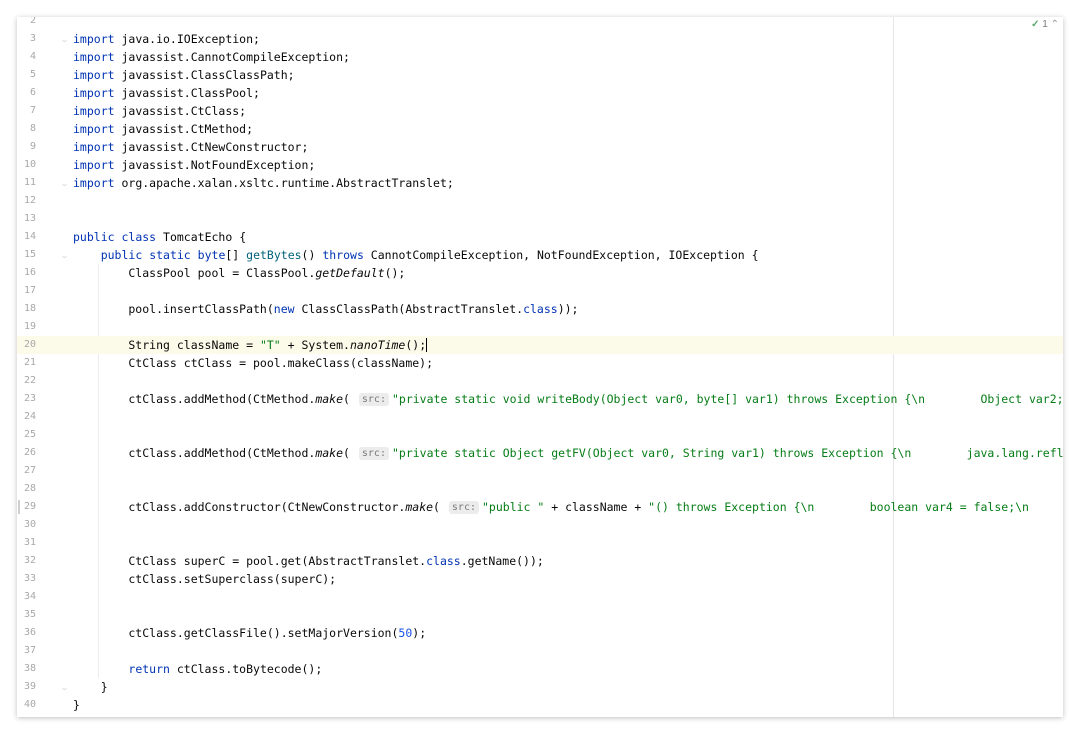 The image size is (1080, 735). I want to click on line-number: 21, so click(29, 362).